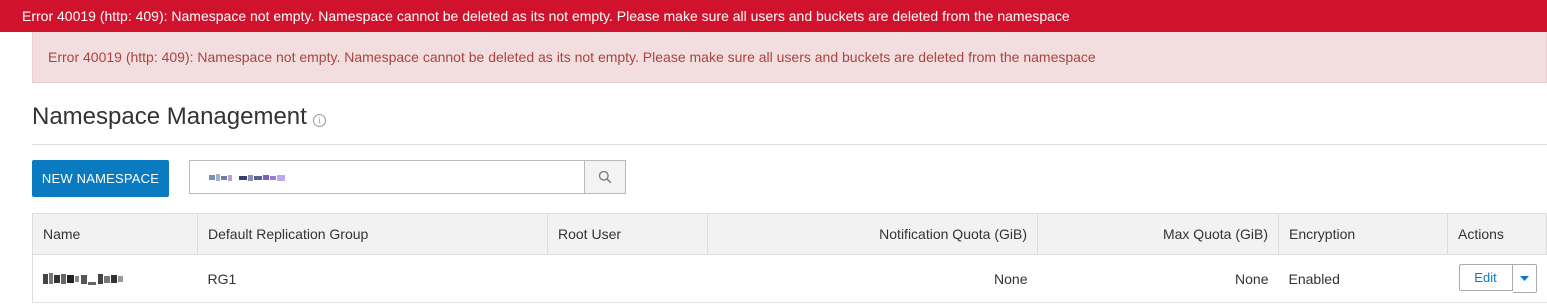  What do you see at coordinates (1363, 278) in the screenshot?
I see `cell-encryption: Enabled` at bounding box center [1363, 278].